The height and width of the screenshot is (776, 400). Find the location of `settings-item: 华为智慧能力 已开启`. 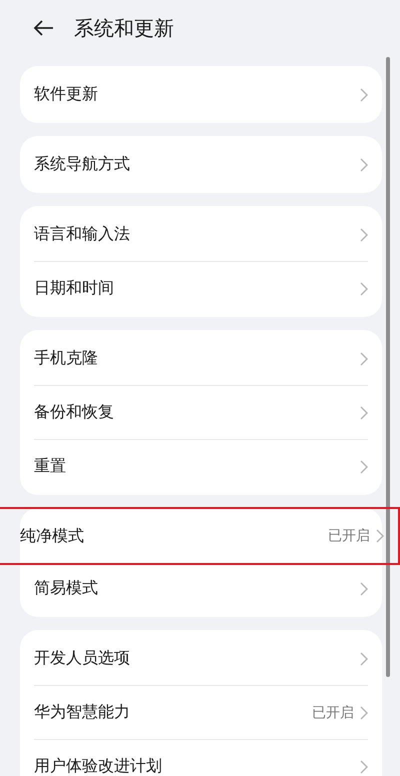

settings-item: 华为智慧能力 已开启 is located at coordinates (201, 713).